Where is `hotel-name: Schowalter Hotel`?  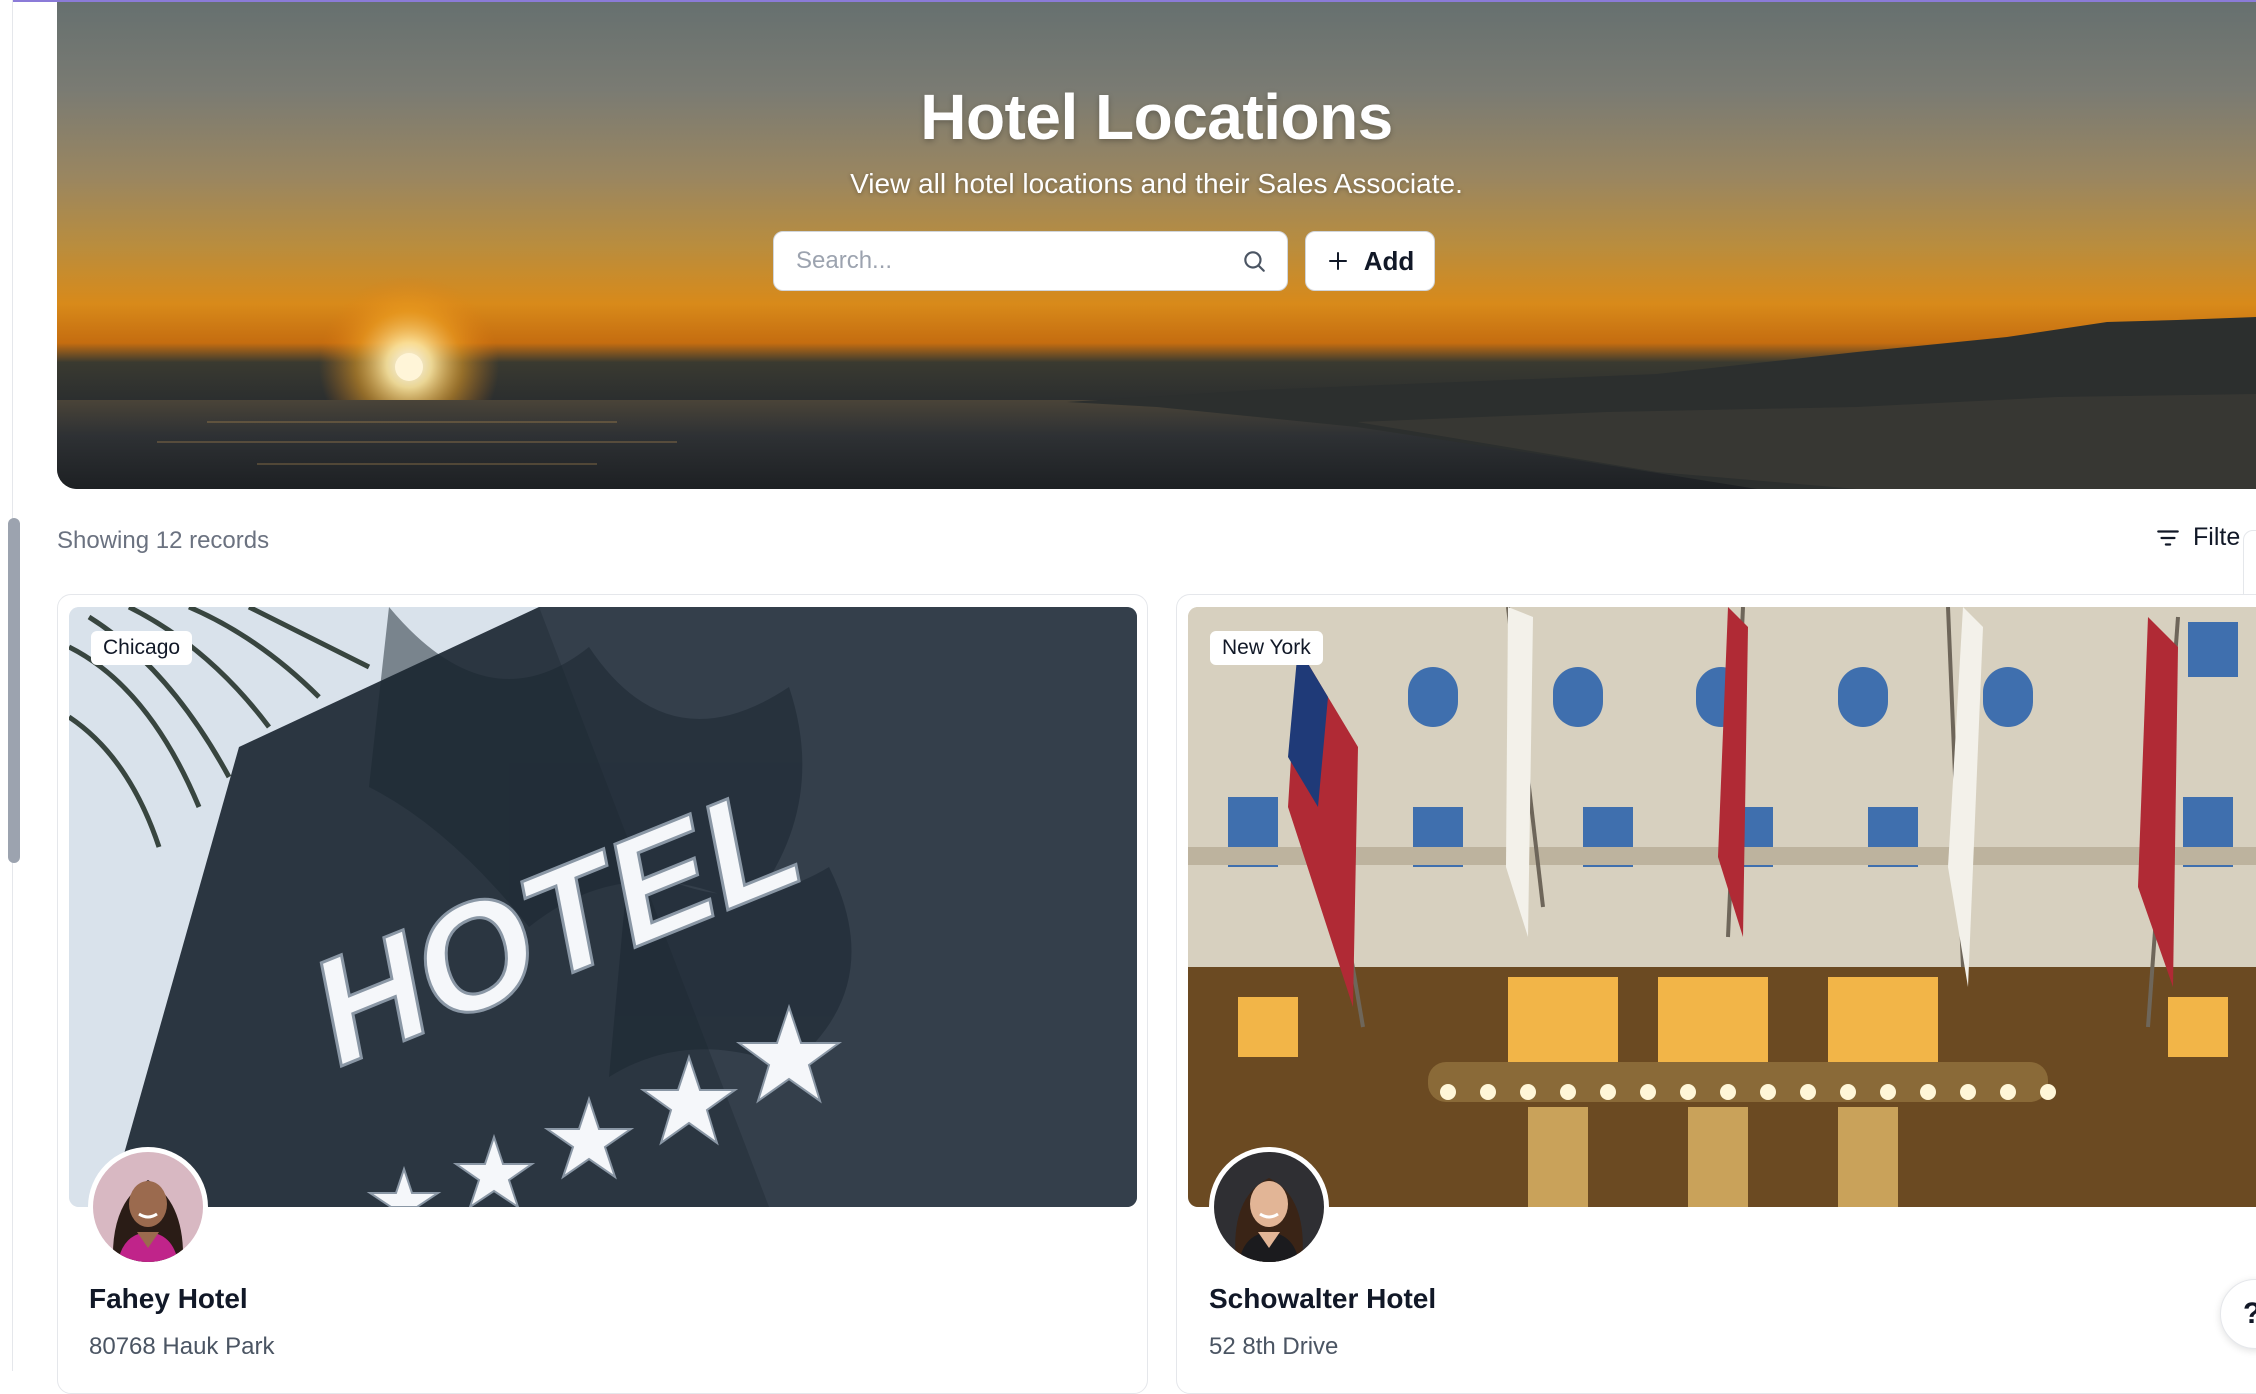
hotel-name: Schowalter Hotel is located at coordinates (1323, 1298).